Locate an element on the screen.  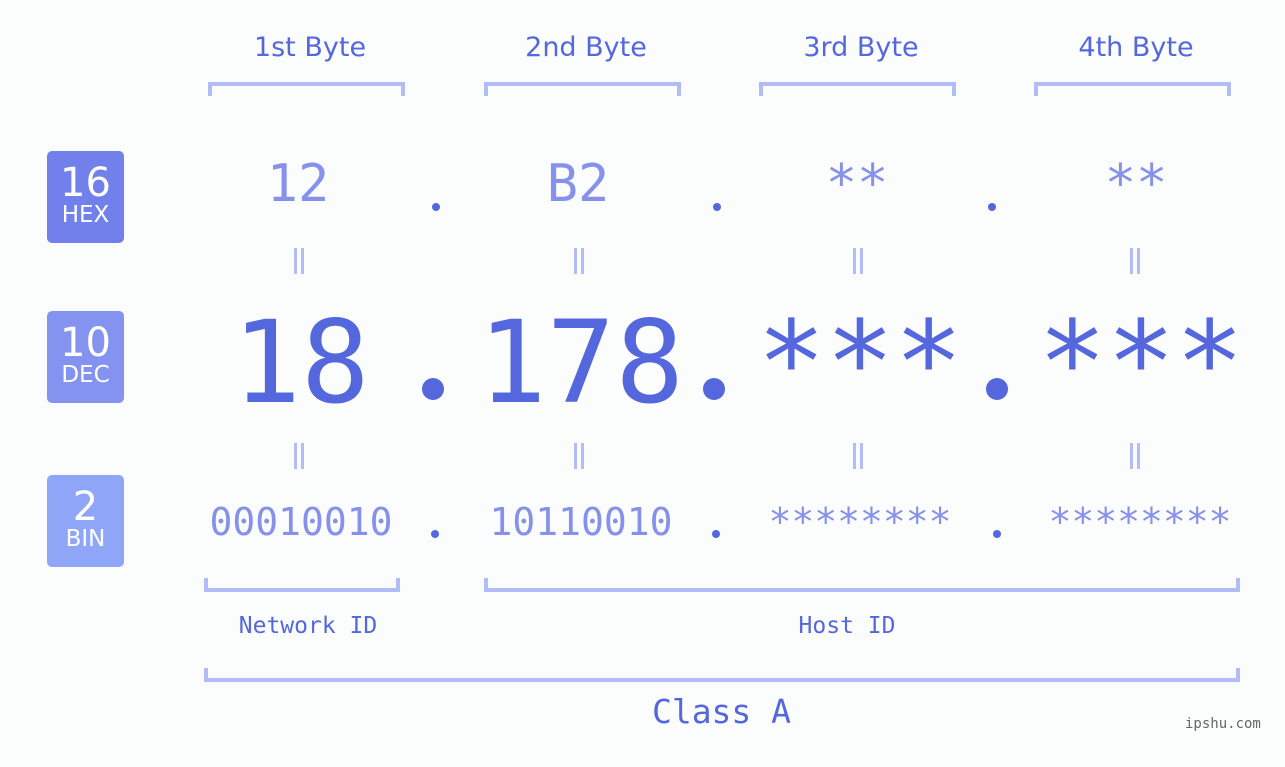
bin-badge: 2 BIN is located at coordinates (85, 521).